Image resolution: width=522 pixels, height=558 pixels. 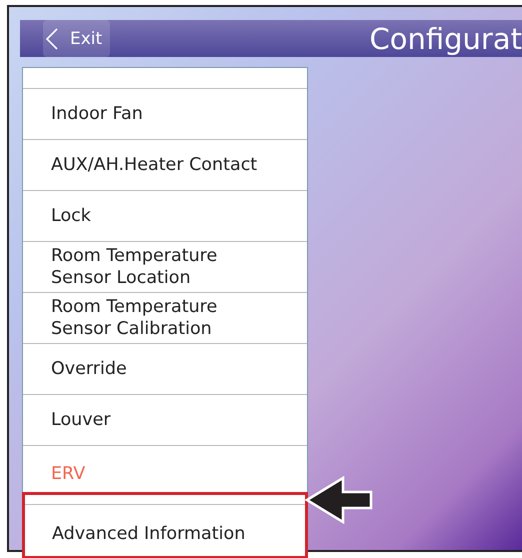 What do you see at coordinates (52, 39) in the screenshot?
I see `chevron-left-icon` at bounding box center [52, 39].